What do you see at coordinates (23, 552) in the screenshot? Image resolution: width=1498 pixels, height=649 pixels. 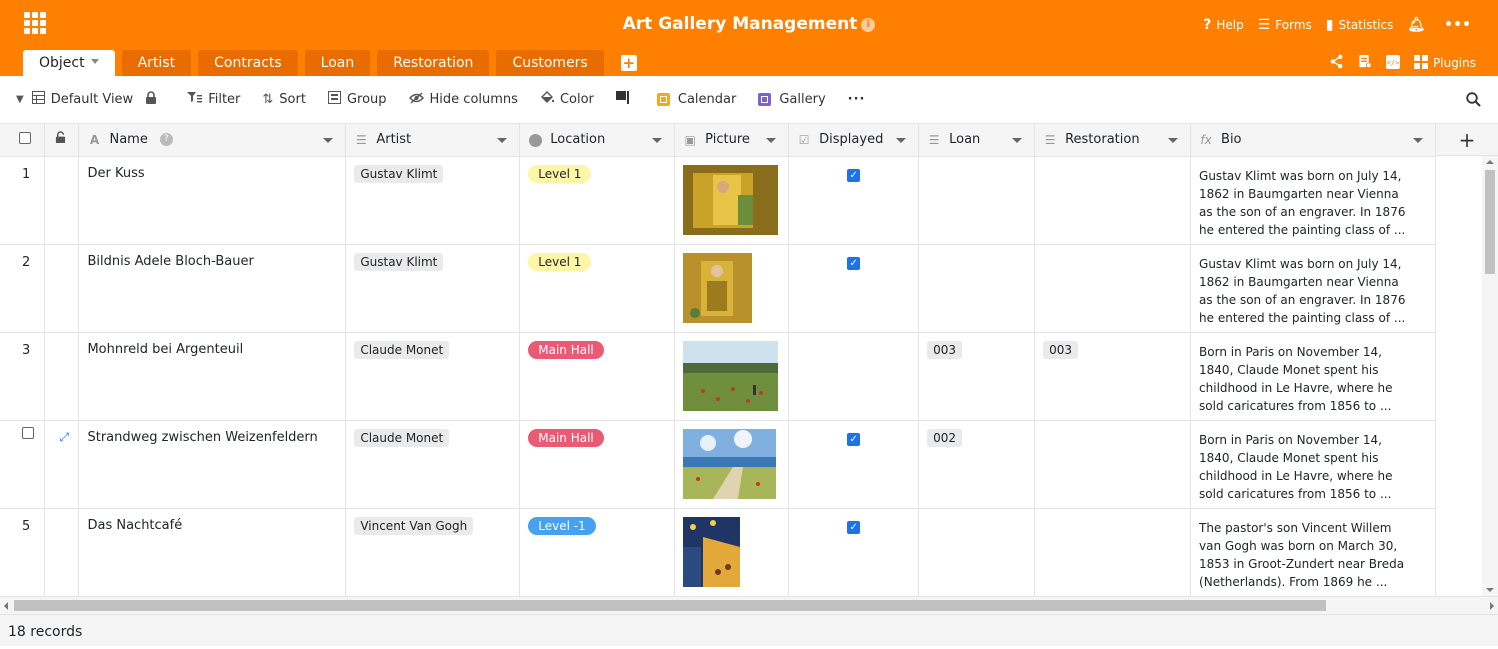 I see `row-number-cell: 5` at bounding box center [23, 552].